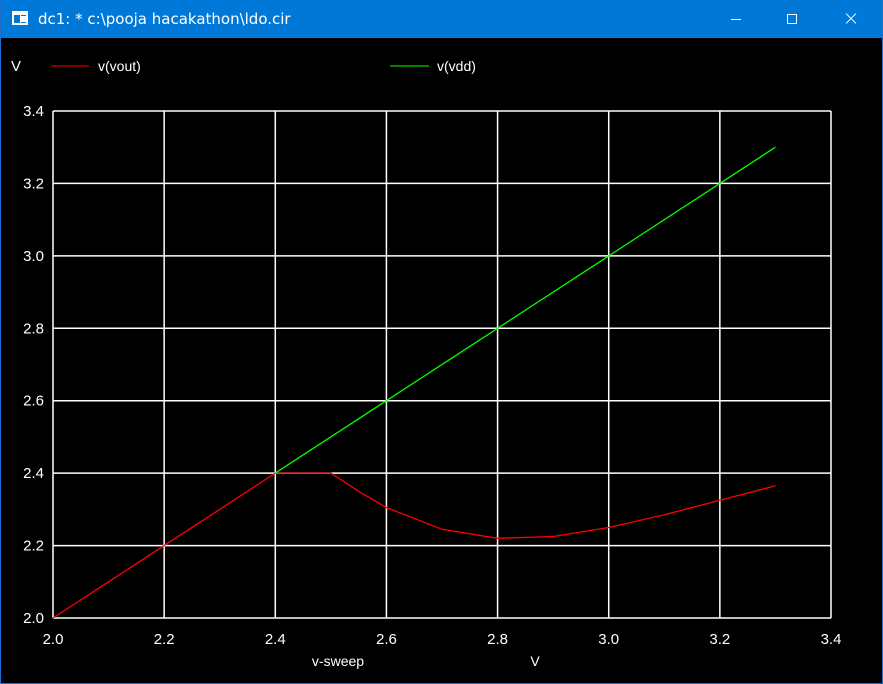 The image size is (883, 684). Describe the element at coordinates (164, 639) in the screenshot. I see `x-tick-label: 2.2` at that location.